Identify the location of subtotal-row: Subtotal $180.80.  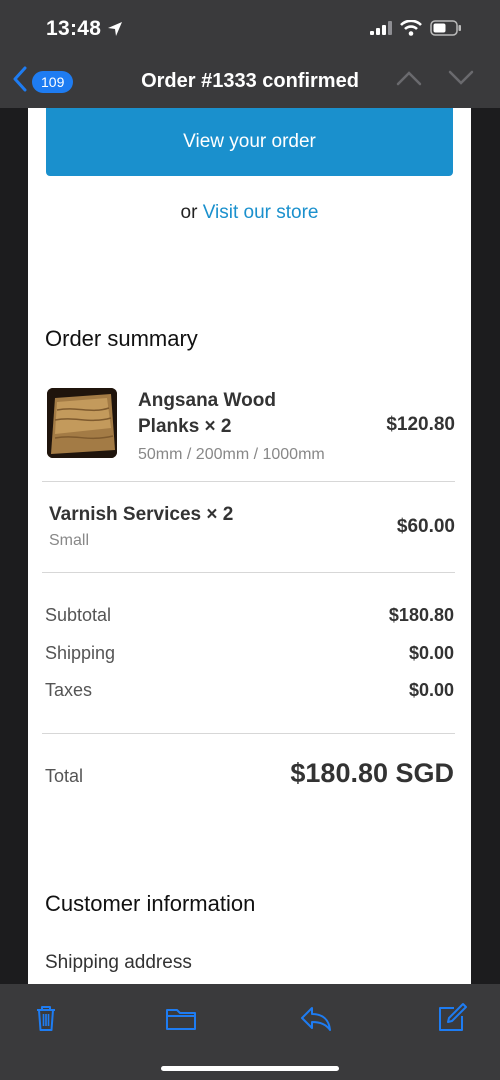
(249, 615).